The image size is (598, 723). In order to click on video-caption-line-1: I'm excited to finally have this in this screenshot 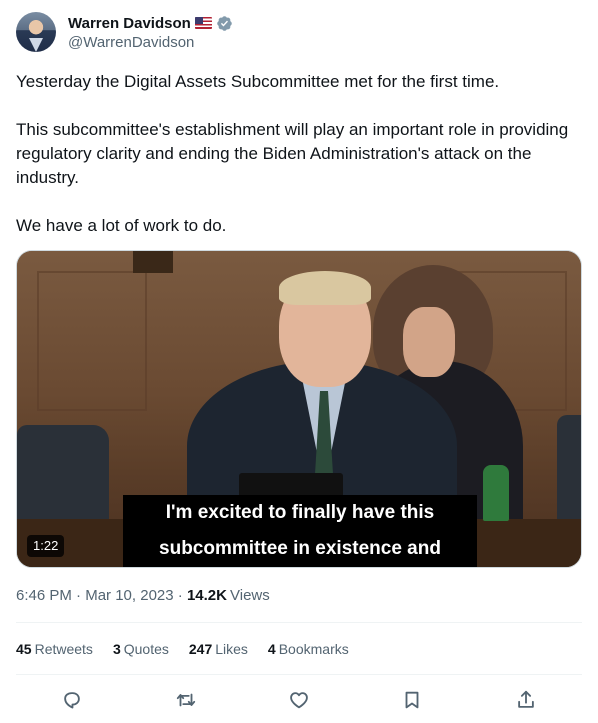, I will do `click(300, 513)`.